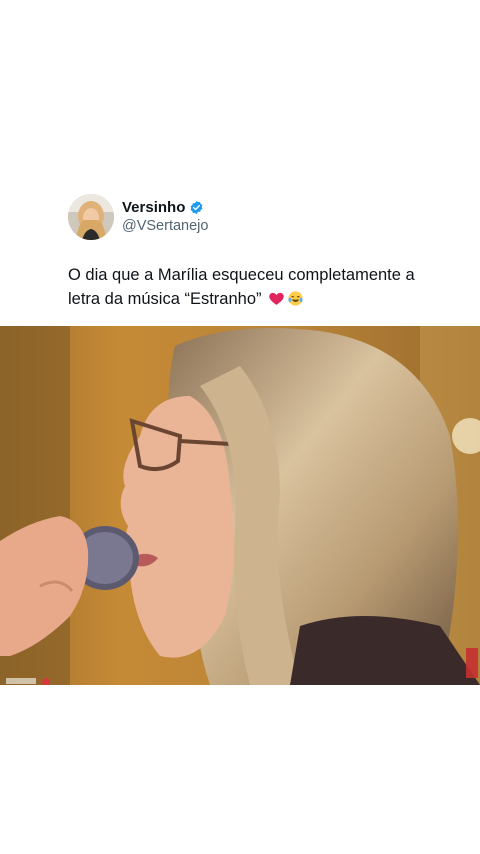 The height and width of the screenshot is (854, 480). I want to click on avatar, so click(91, 217).